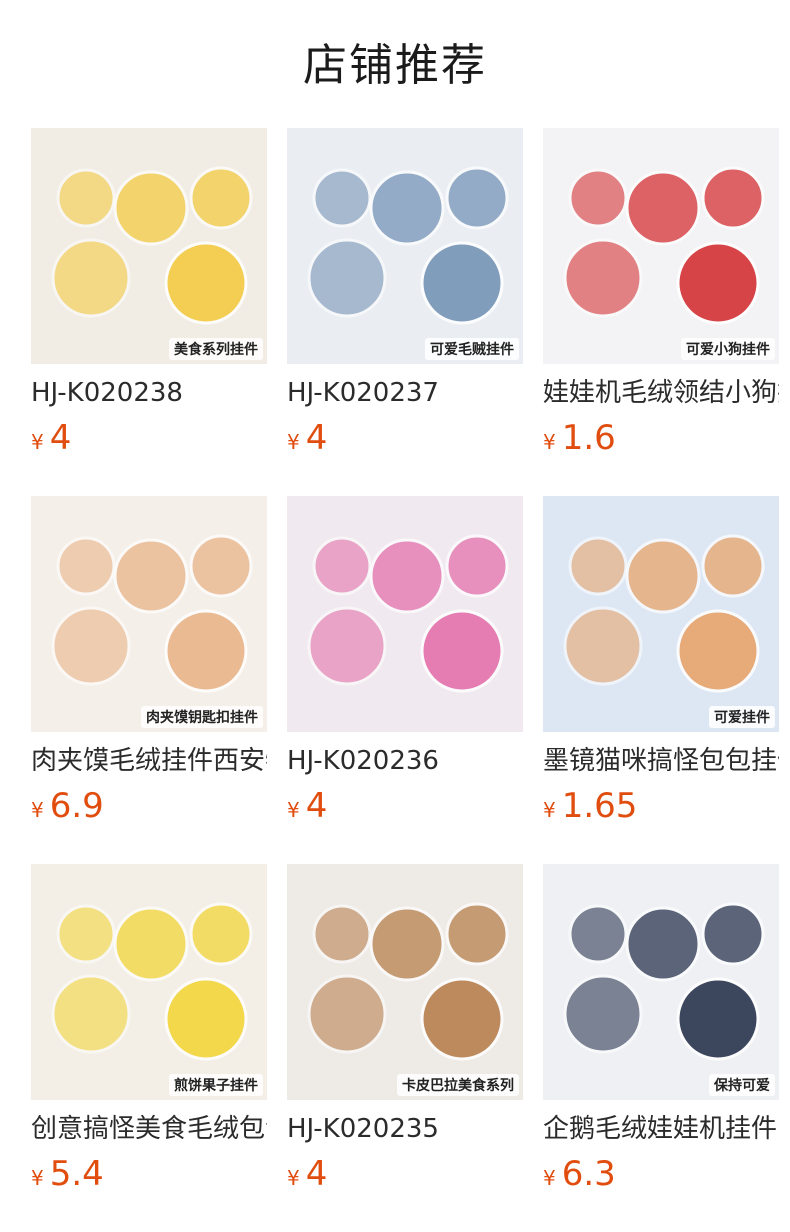  I want to click on image-tag: 肉夹馍钥匙扣挂件, so click(202, 717).